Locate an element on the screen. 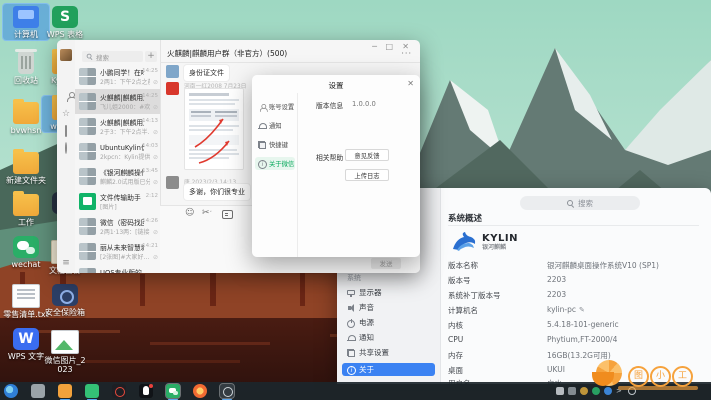 This screenshot has width=711, height=400. power-icon is located at coordinates (351, 323).